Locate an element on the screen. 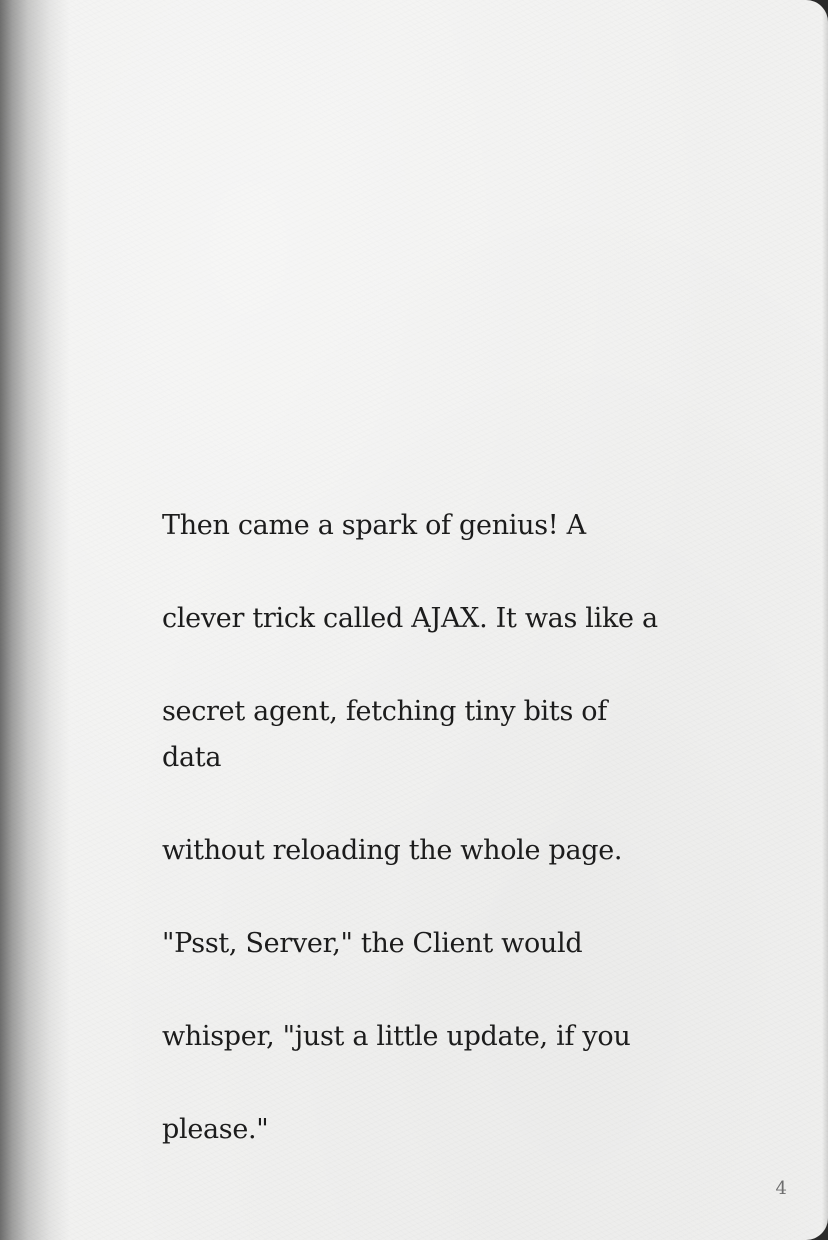  story-line: "Psst, Server," the Client would is located at coordinates (372, 943).